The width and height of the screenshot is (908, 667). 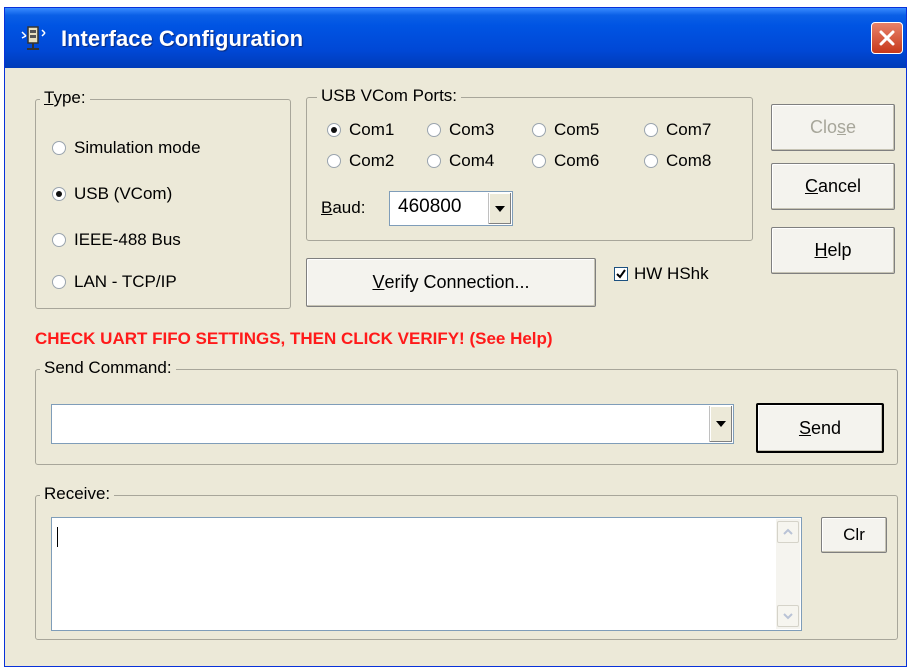 What do you see at coordinates (472, 160) in the screenshot?
I see `radio-label: Com4` at bounding box center [472, 160].